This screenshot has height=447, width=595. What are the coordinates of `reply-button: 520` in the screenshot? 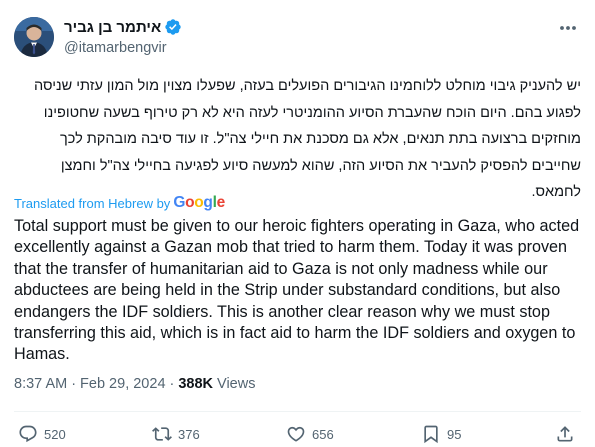 It's located at (42, 434).